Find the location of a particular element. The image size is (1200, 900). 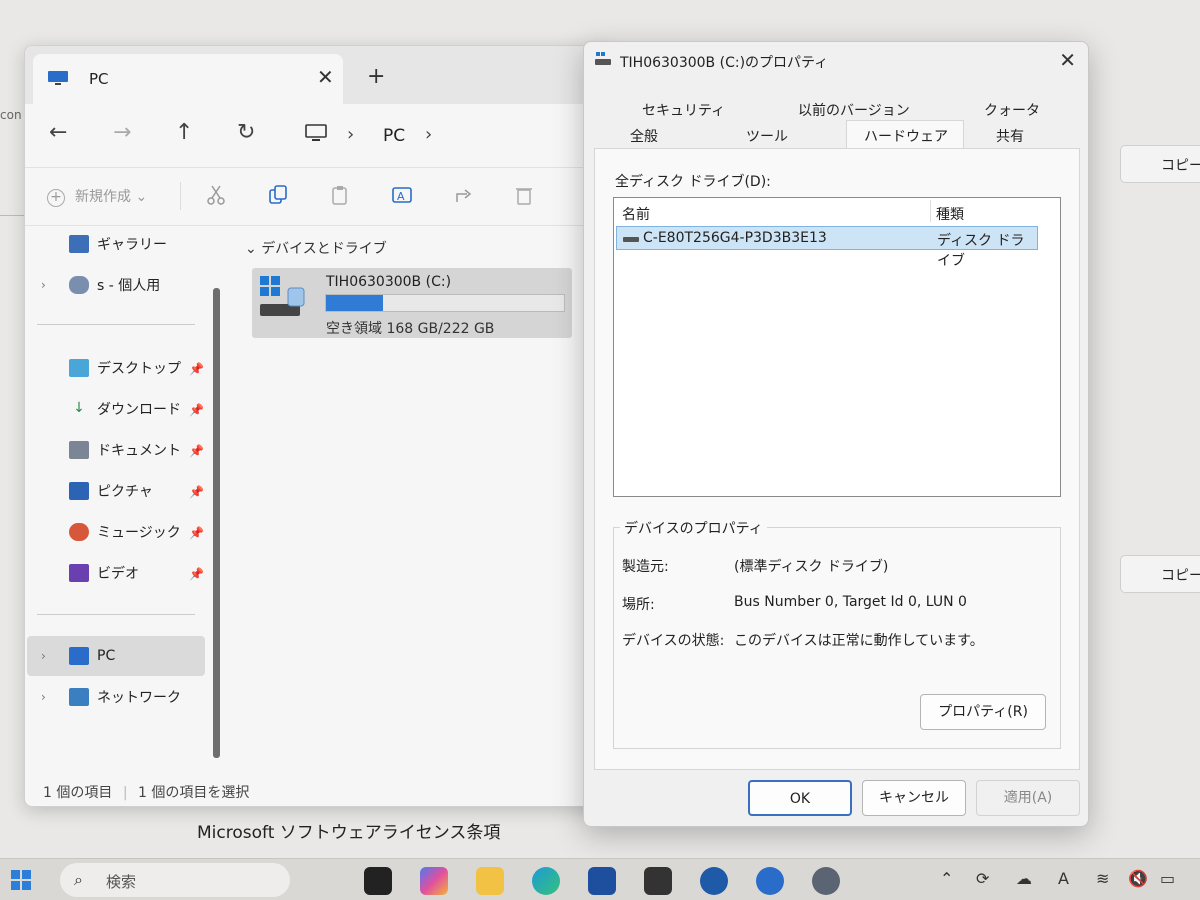

apply-button: 適用(A) is located at coordinates (1028, 798).